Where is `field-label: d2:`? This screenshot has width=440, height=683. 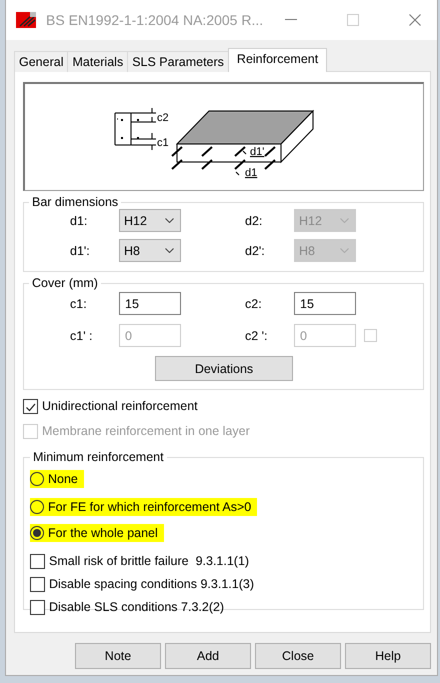 field-label: d2: is located at coordinates (254, 221).